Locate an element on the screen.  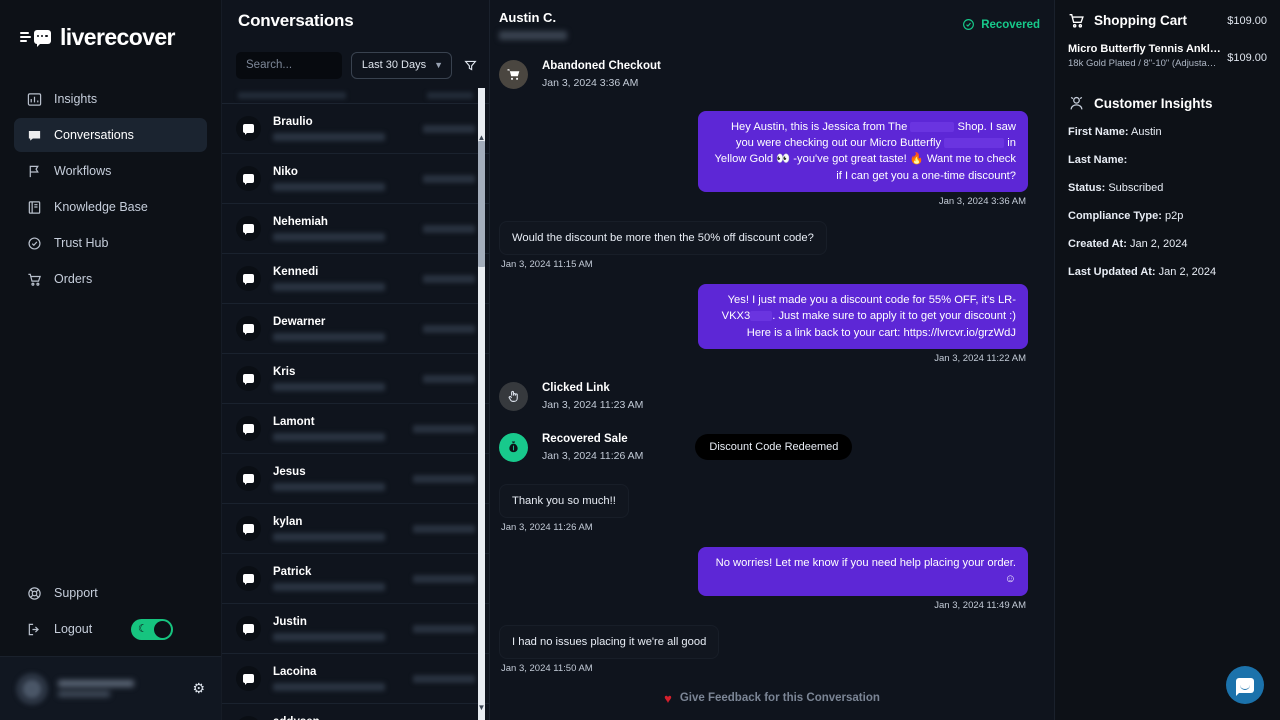
sidebar-item-insights: Insights is located at coordinates (110, 99).